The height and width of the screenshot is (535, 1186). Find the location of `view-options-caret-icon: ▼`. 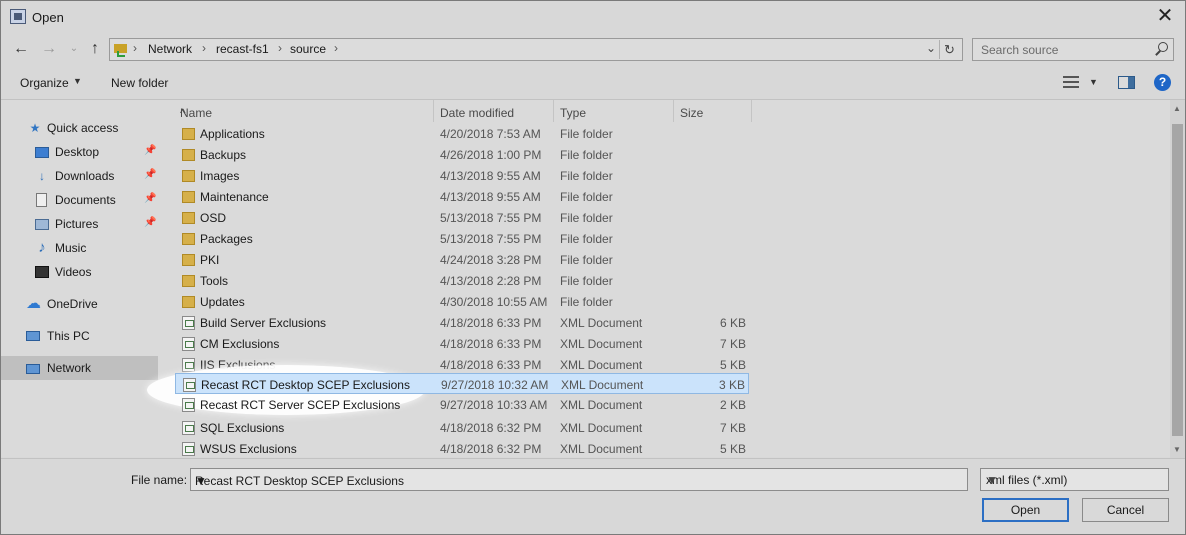

view-options-caret-icon: ▼ is located at coordinates (1093, 82).